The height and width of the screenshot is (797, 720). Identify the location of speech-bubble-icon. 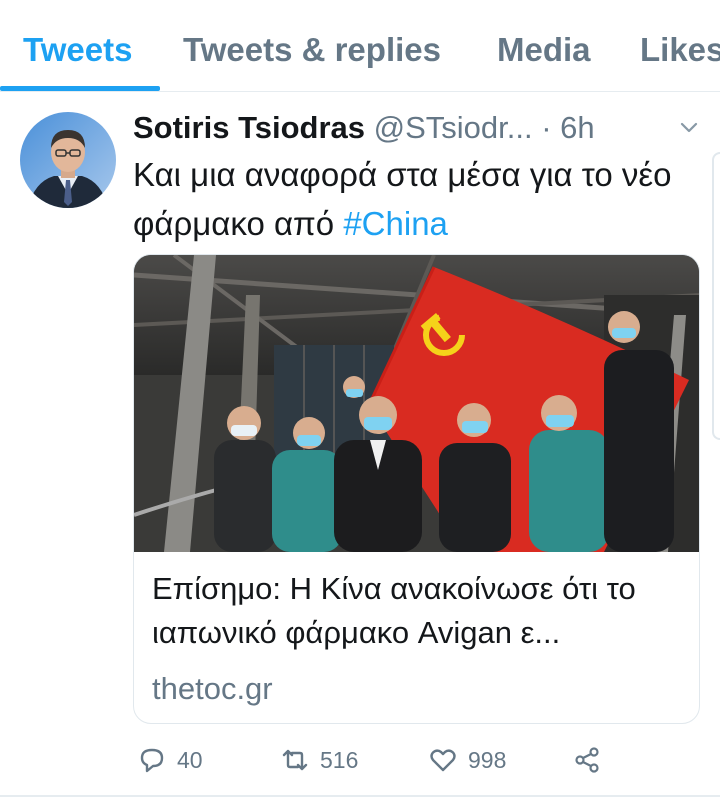
(152, 760).